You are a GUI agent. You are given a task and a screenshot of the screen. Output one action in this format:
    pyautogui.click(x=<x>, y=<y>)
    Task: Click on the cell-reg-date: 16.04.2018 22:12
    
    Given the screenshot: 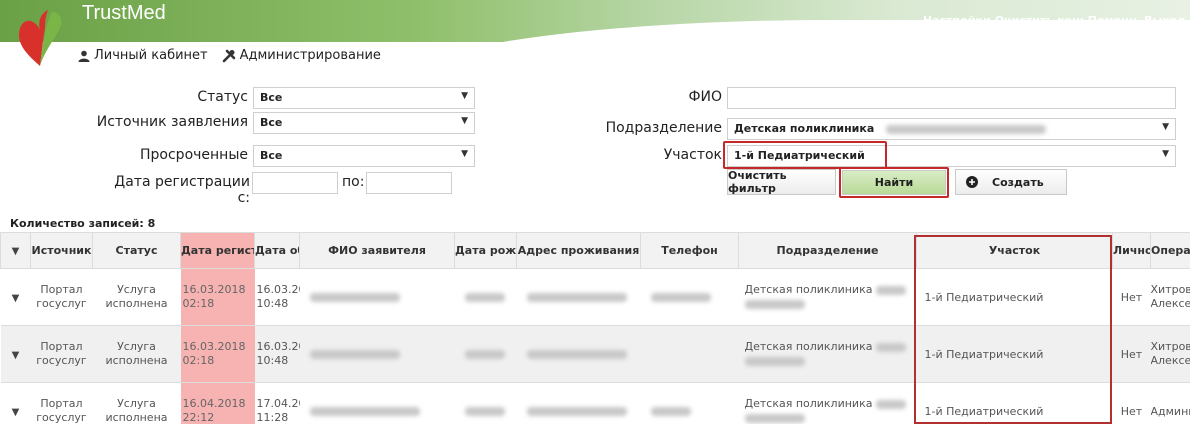 What is the action you would take?
    pyautogui.click(x=217, y=403)
    